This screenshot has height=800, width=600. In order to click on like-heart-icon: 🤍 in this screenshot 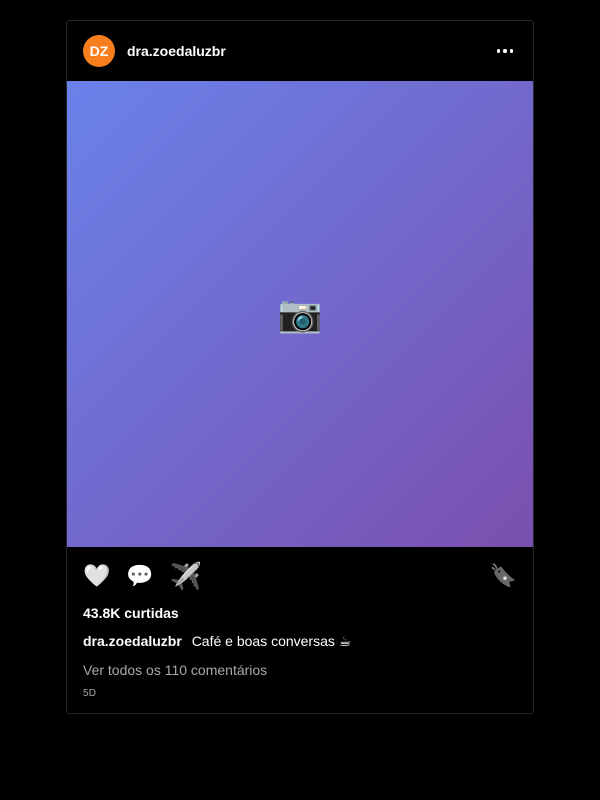, I will do `click(96, 576)`.